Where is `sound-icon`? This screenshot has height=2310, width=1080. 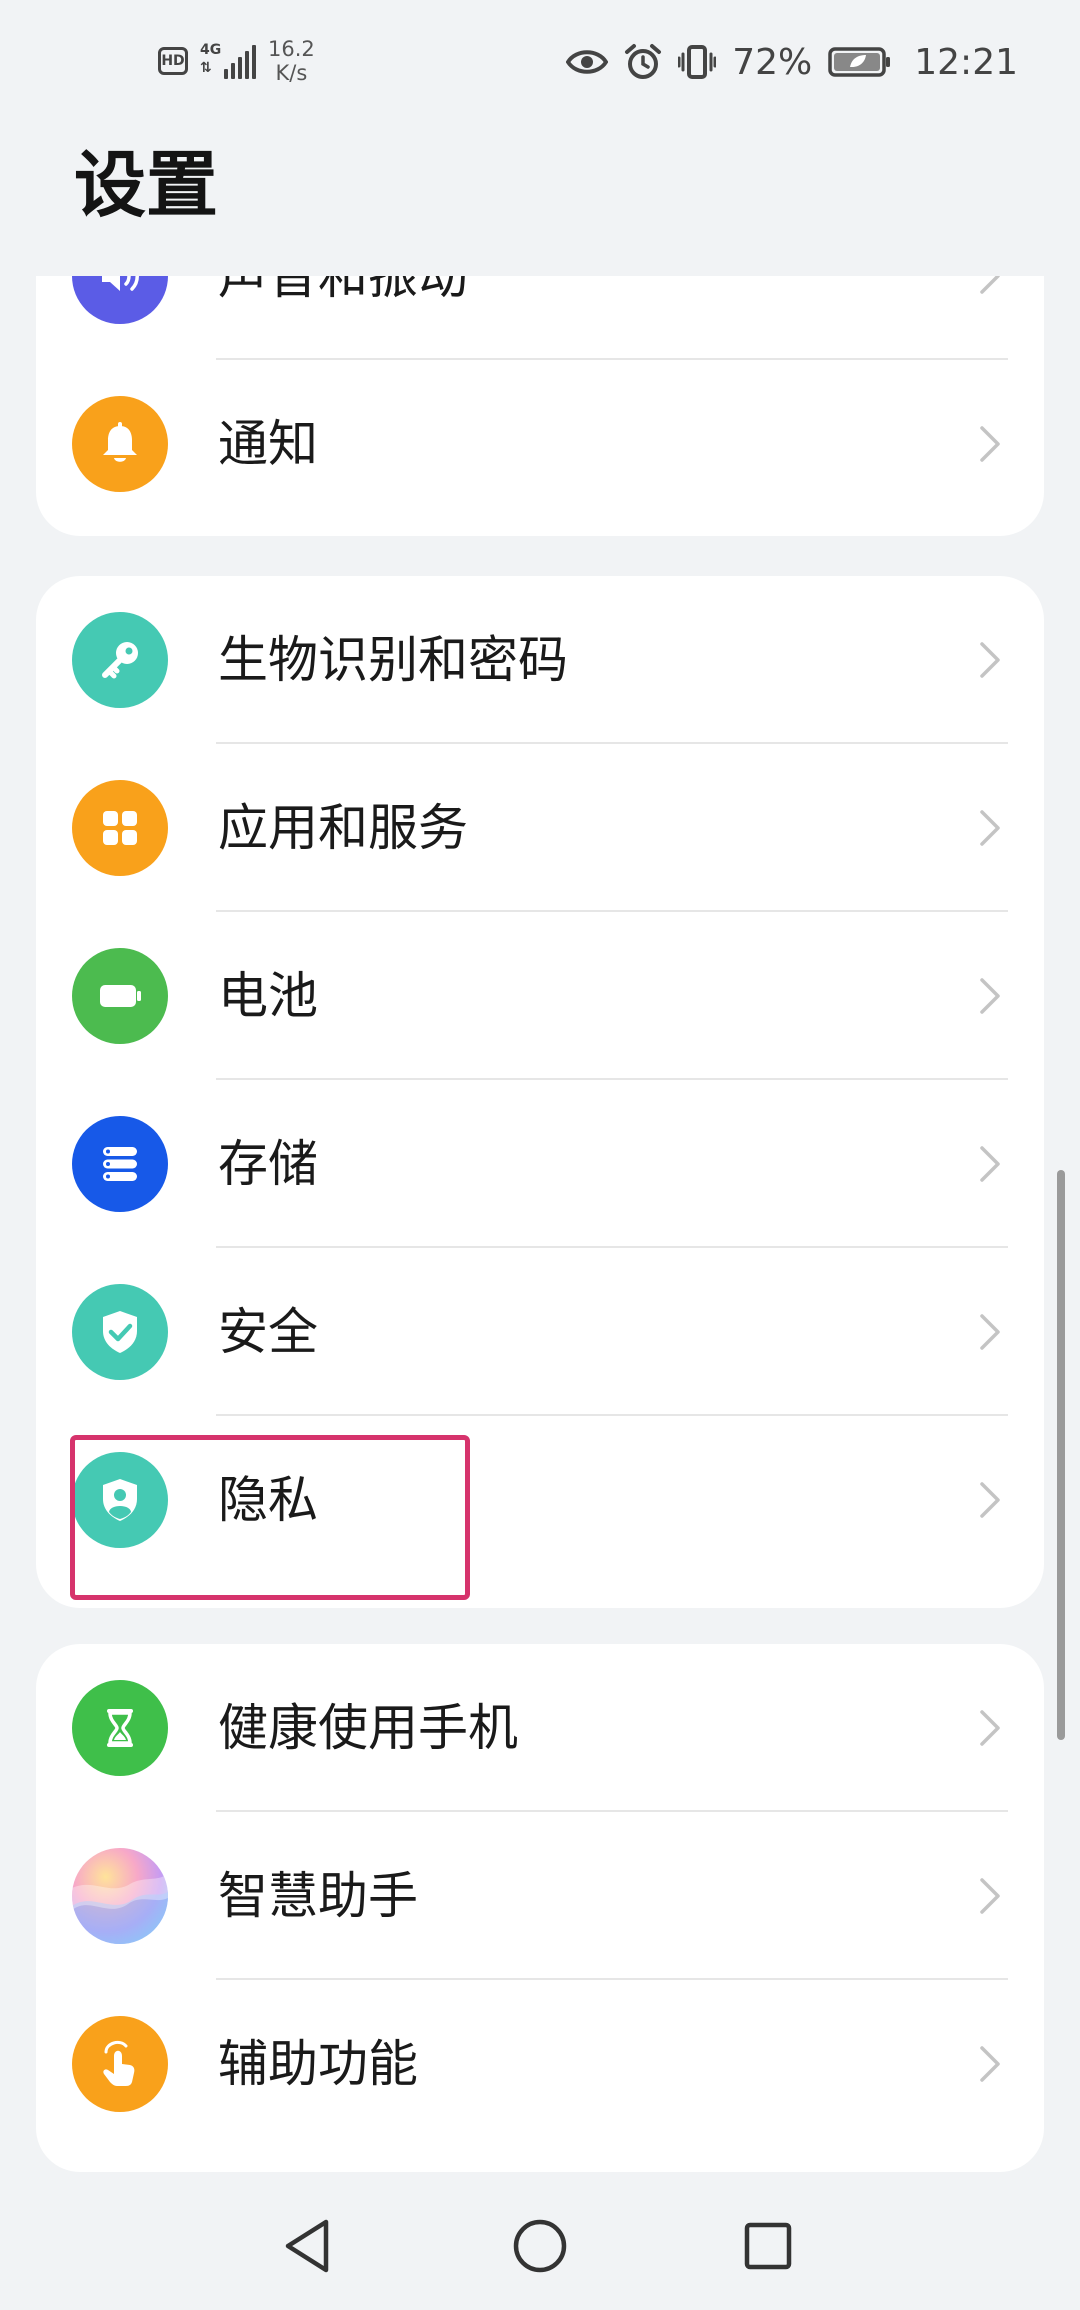
sound-icon is located at coordinates (120, 300).